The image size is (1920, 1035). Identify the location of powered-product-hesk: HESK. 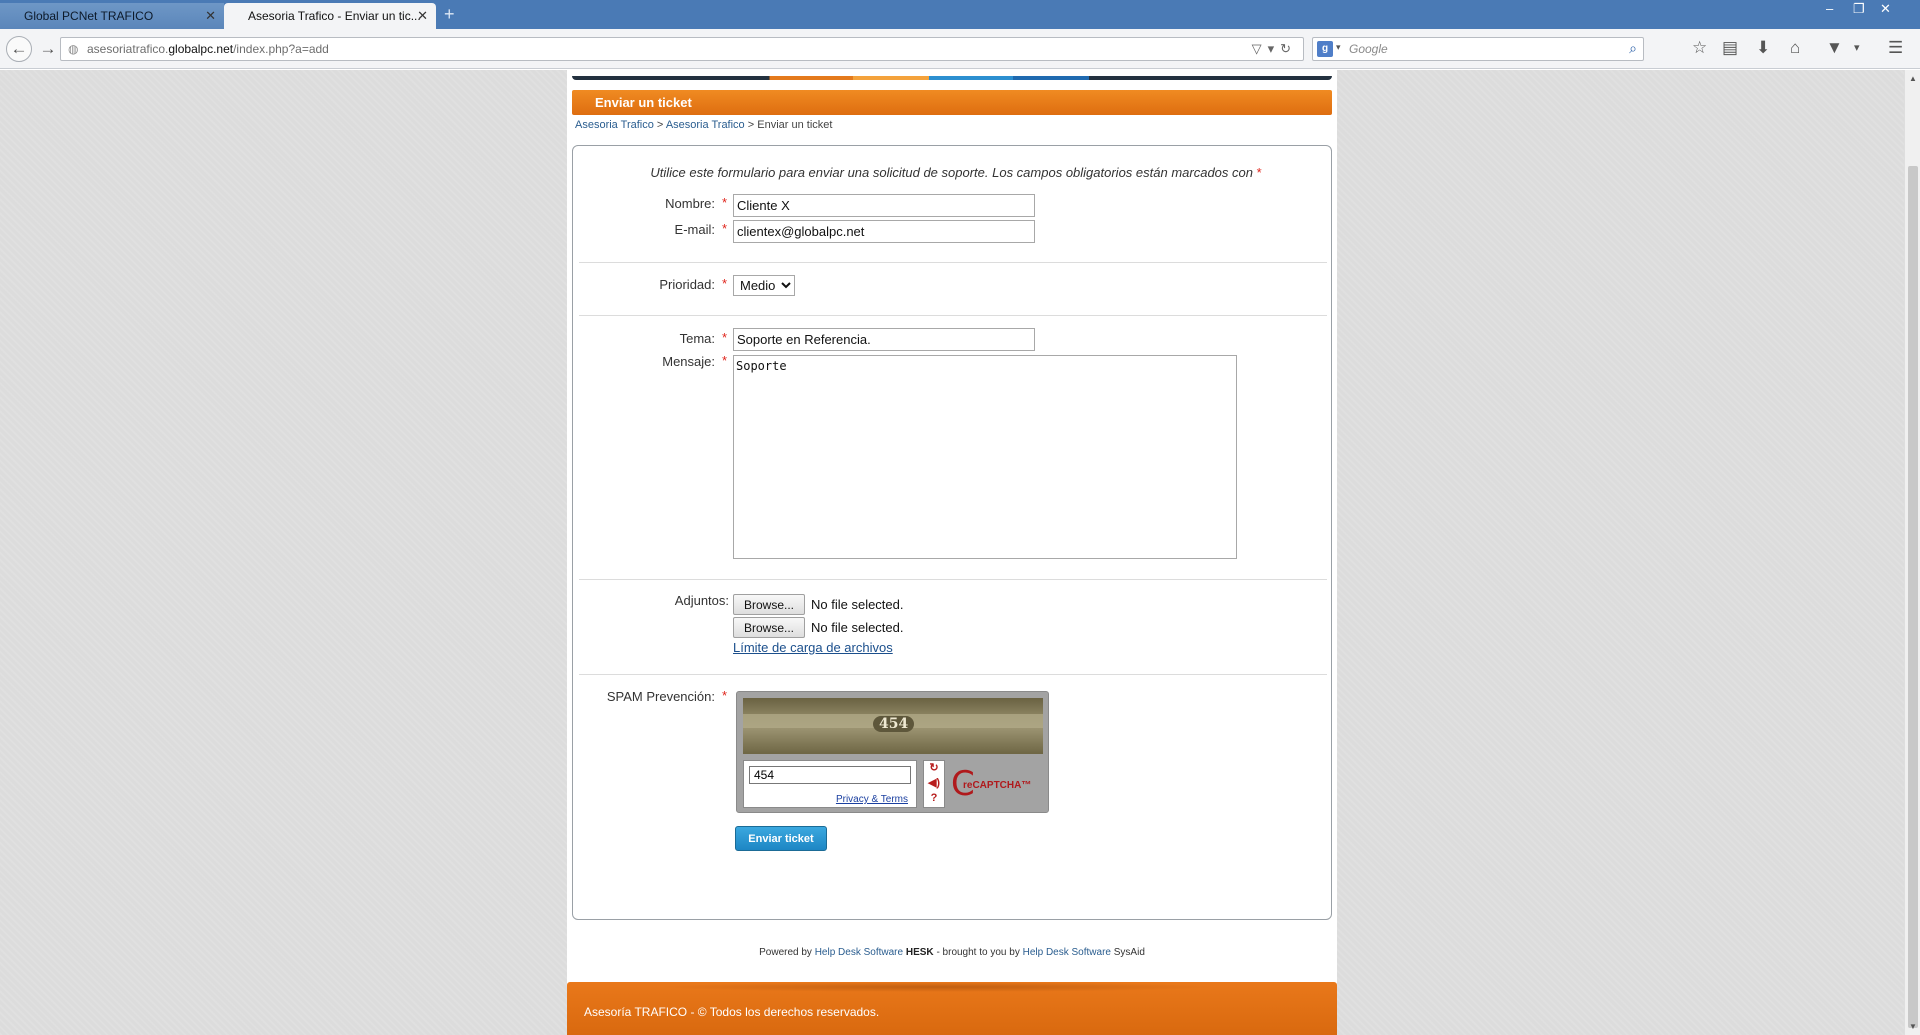
(919, 952).